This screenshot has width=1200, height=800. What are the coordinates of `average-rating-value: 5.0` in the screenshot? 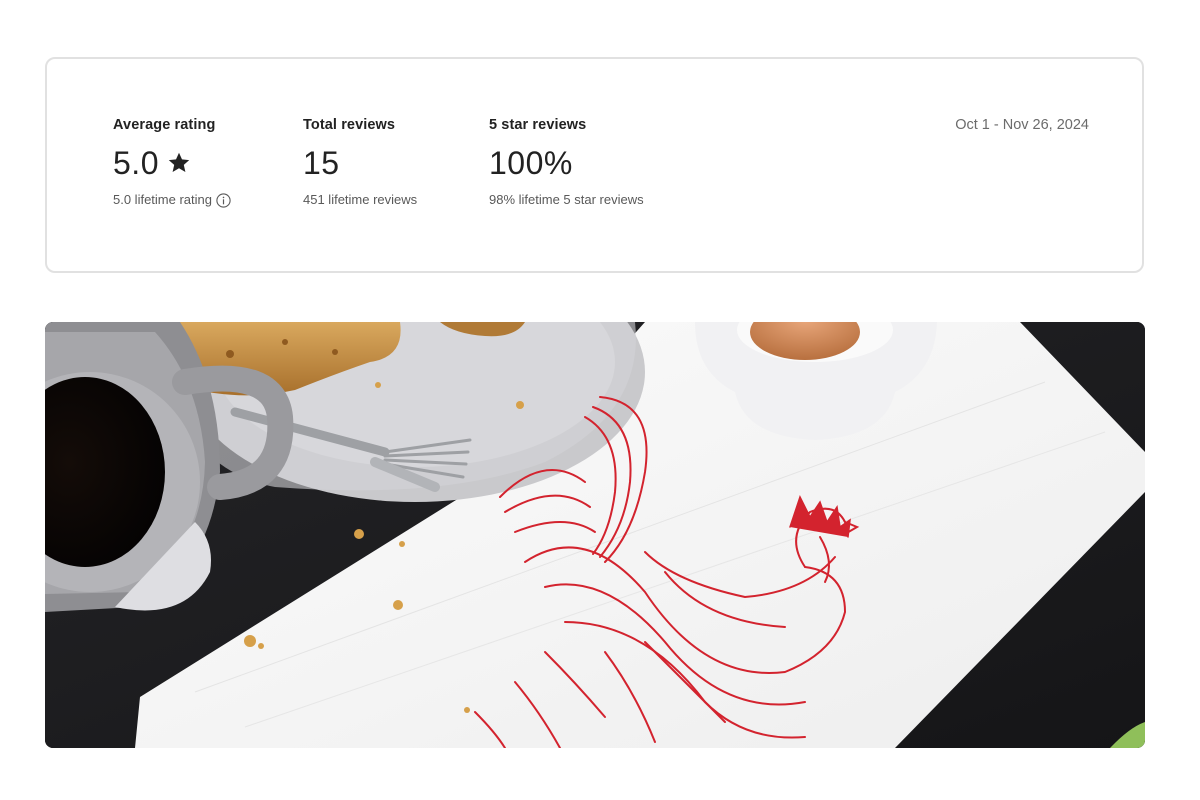 It's located at (136, 163).